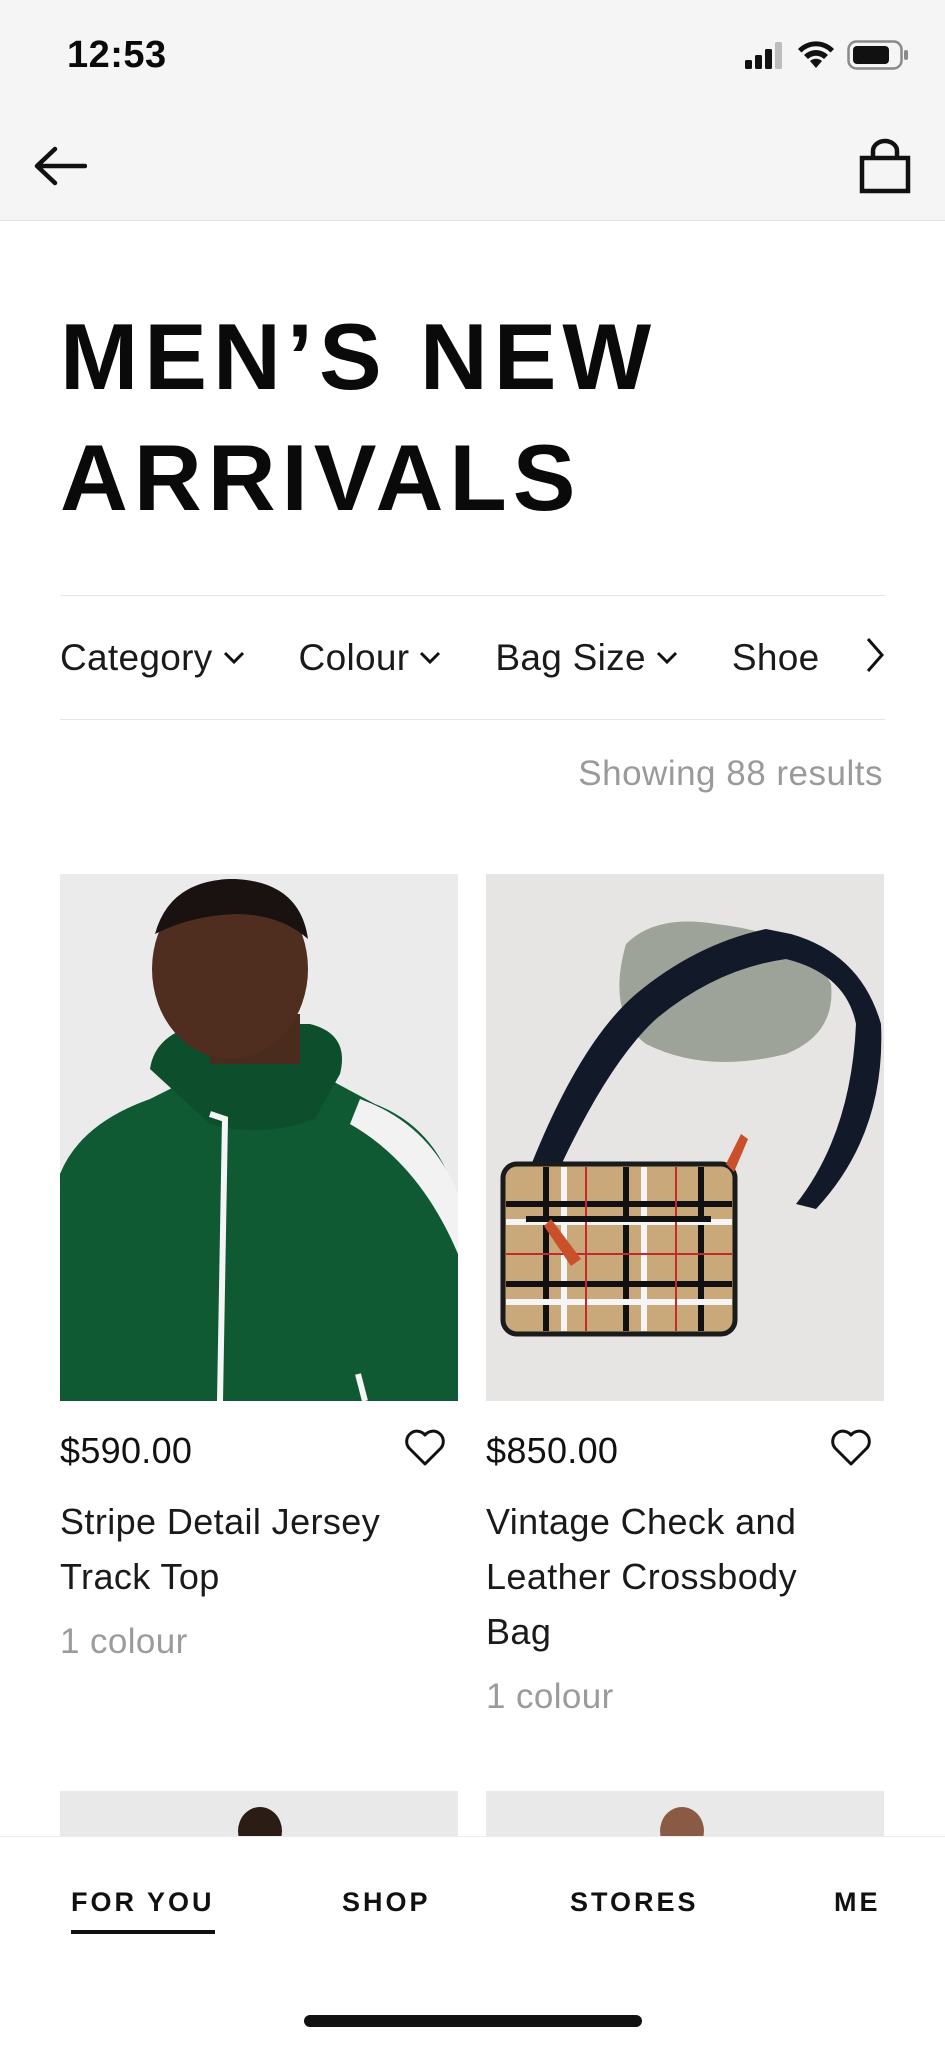 This screenshot has width=945, height=2048. Describe the element at coordinates (641, 1576) in the screenshot. I see `product-name-text: Vintage Check and Leather Crossbody Bag` at that location.